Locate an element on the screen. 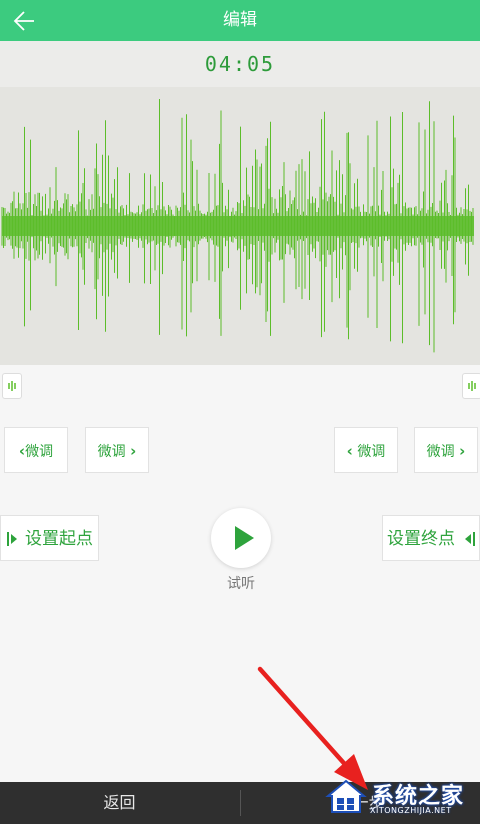 Image resolution: width=480 pixels, height=824 pixels. play-button is located at coordinates (241, 538).